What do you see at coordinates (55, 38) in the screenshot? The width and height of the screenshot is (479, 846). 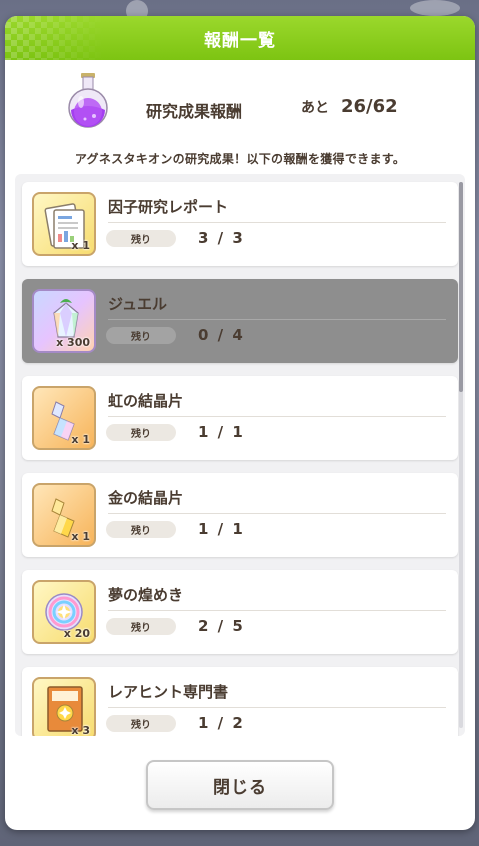 I see `header-pattern` at bounding box center [55, 38].